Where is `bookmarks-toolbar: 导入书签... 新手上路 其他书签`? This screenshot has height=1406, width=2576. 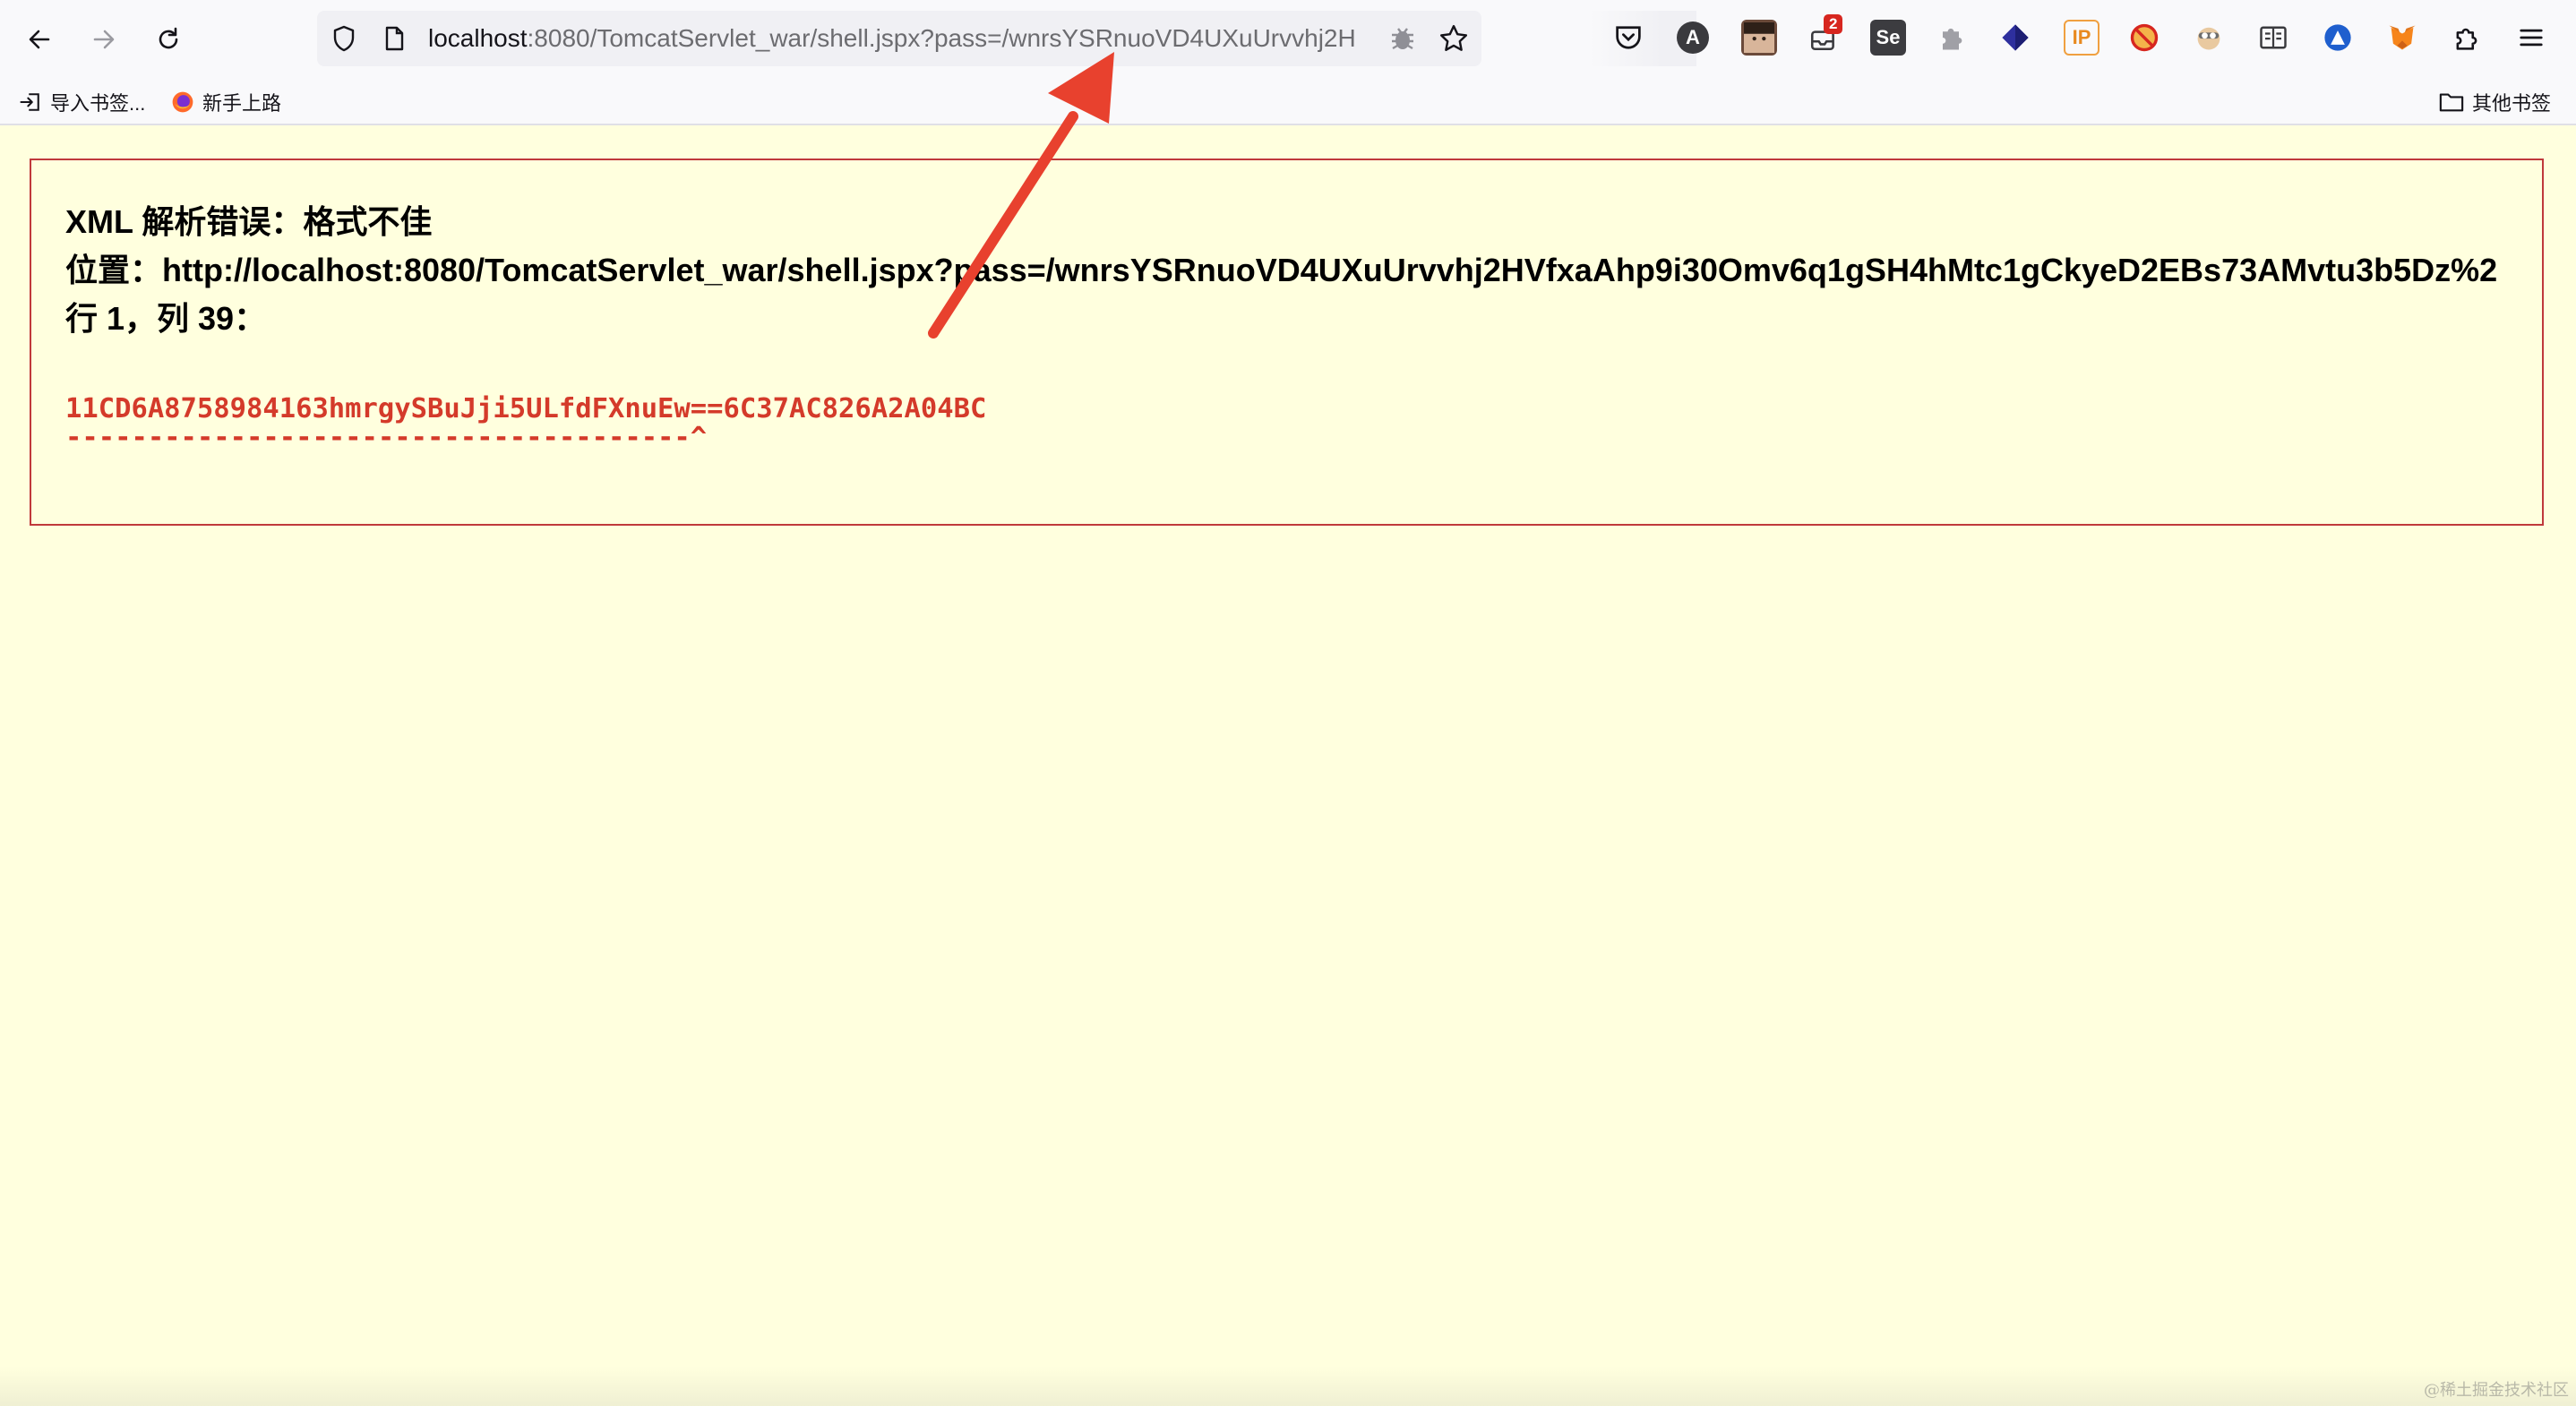
bookmarks-toolbar: 导入书签... 新手上路 其他书签 is located at coordinates (1288, 102).